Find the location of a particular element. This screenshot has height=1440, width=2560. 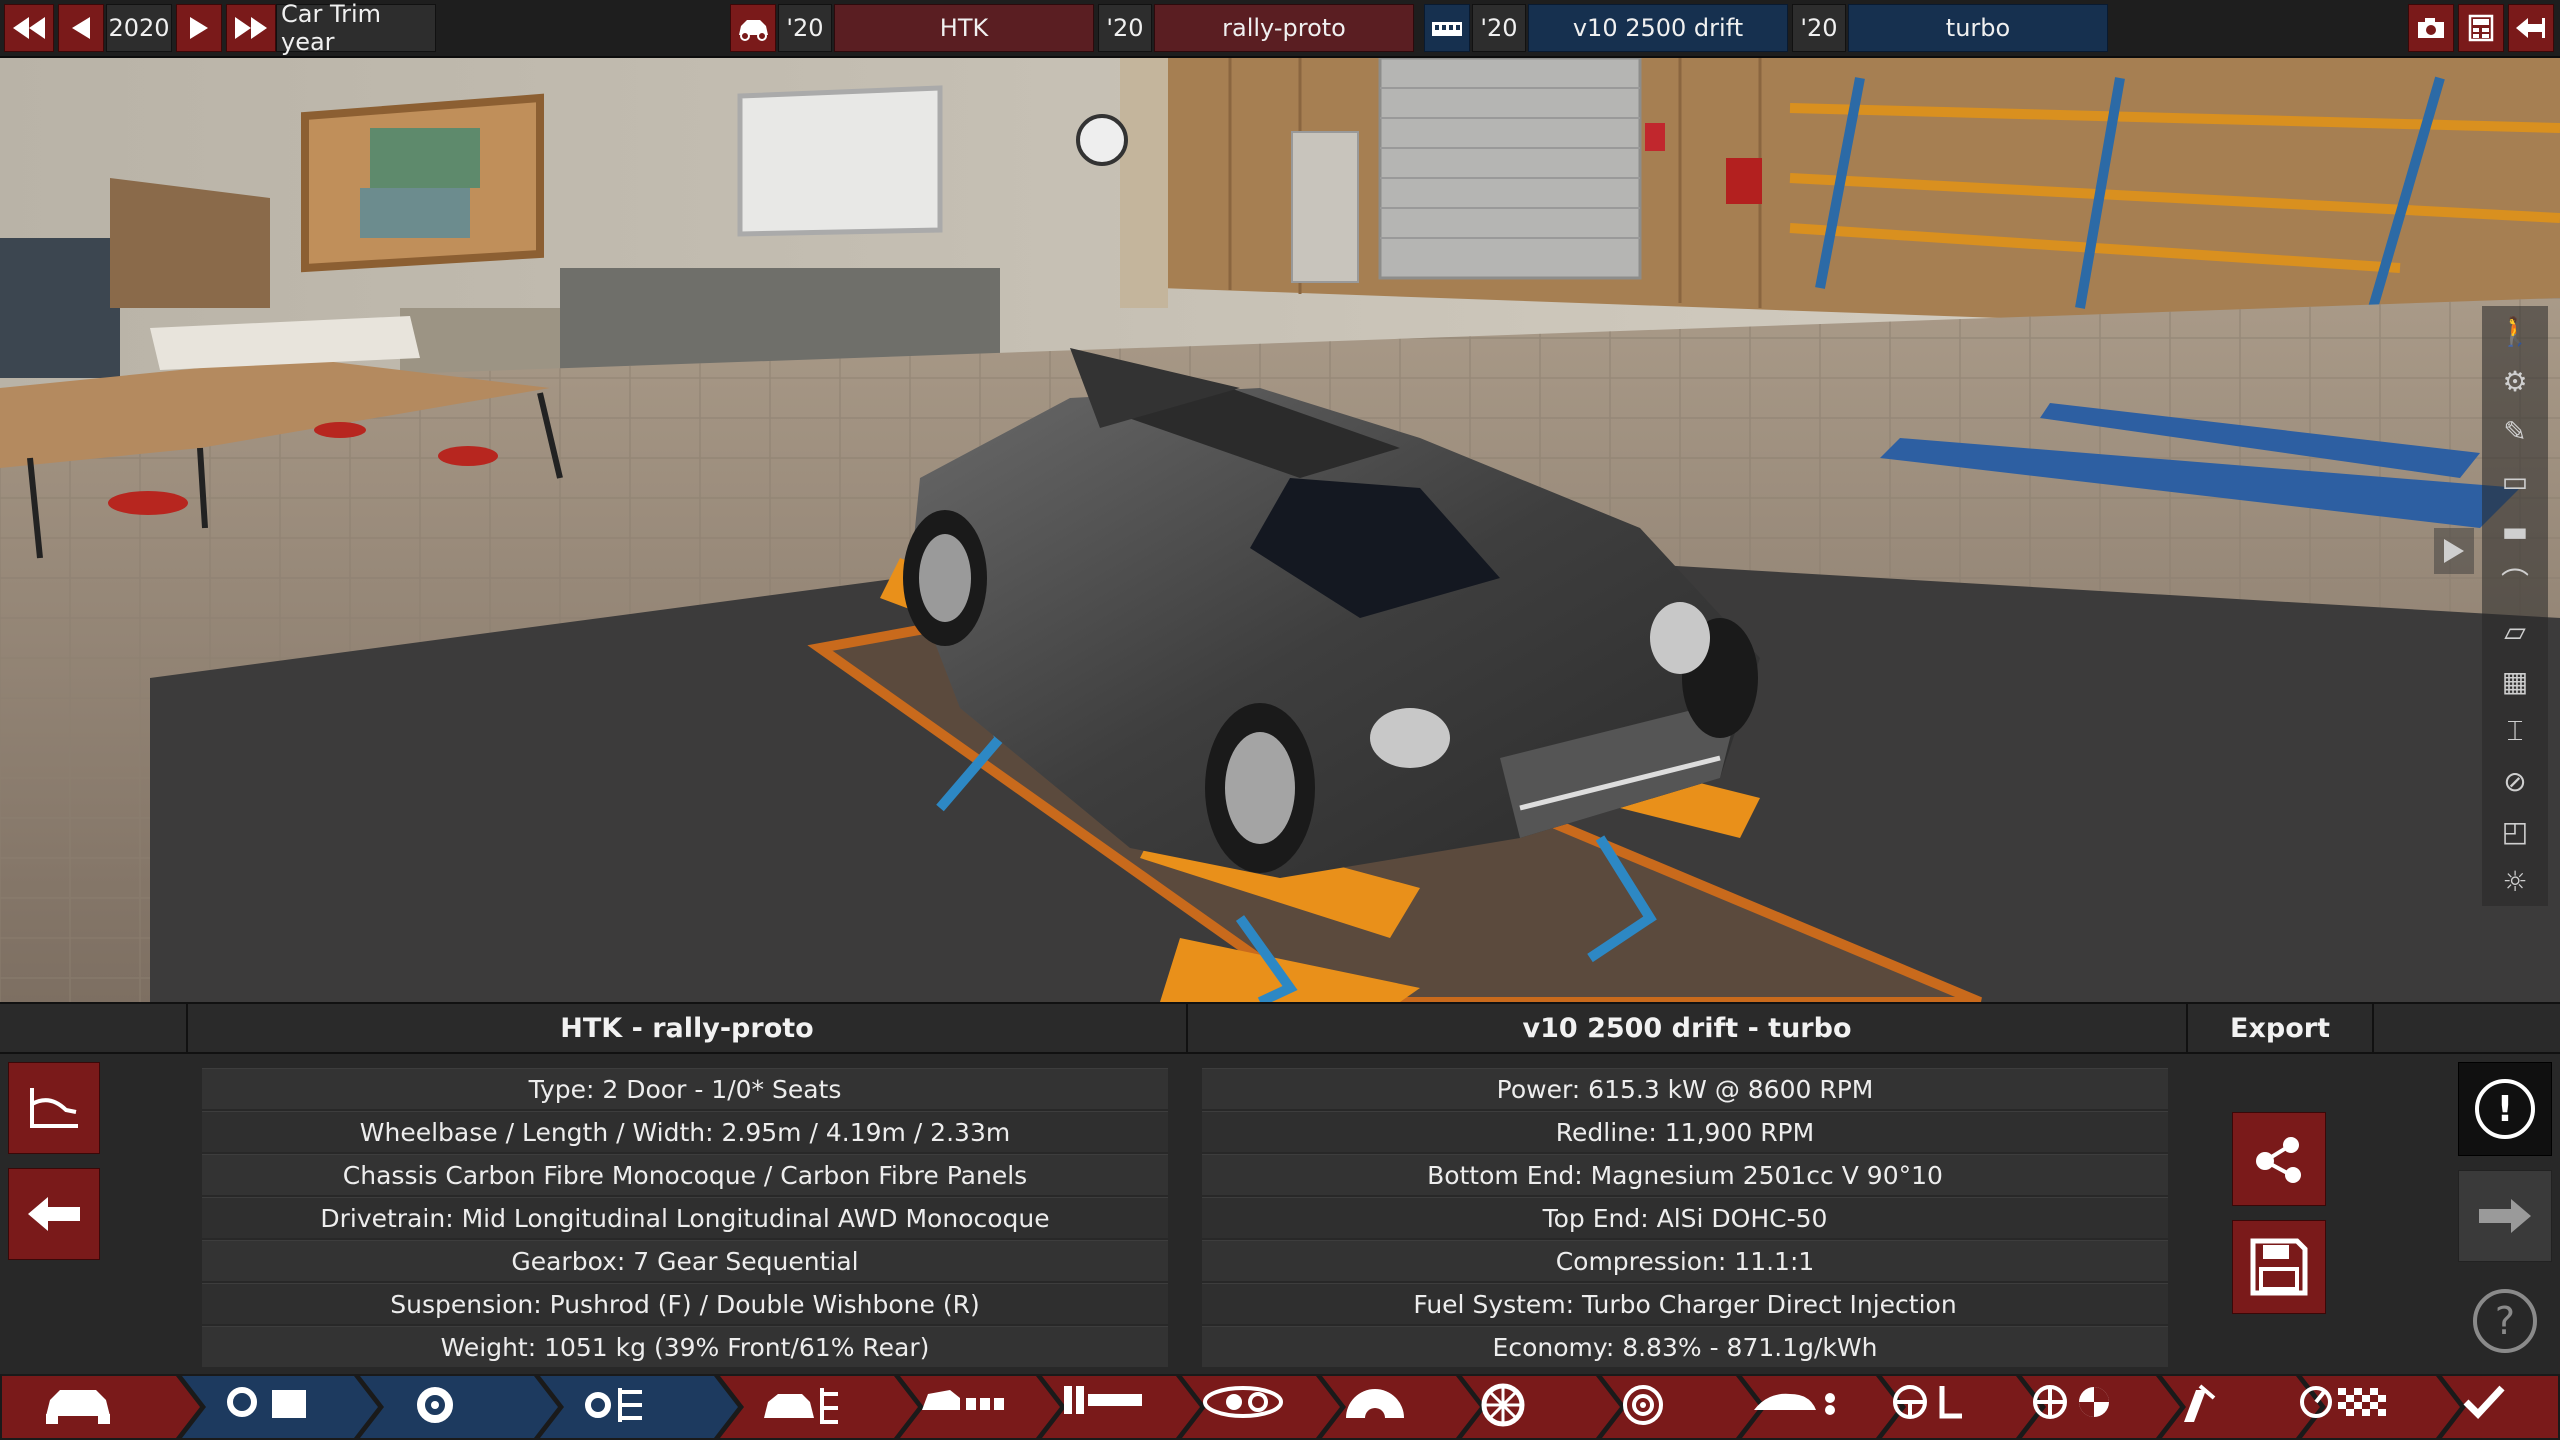

nav-suspension-tab is located at coordinates (1390, 1407).